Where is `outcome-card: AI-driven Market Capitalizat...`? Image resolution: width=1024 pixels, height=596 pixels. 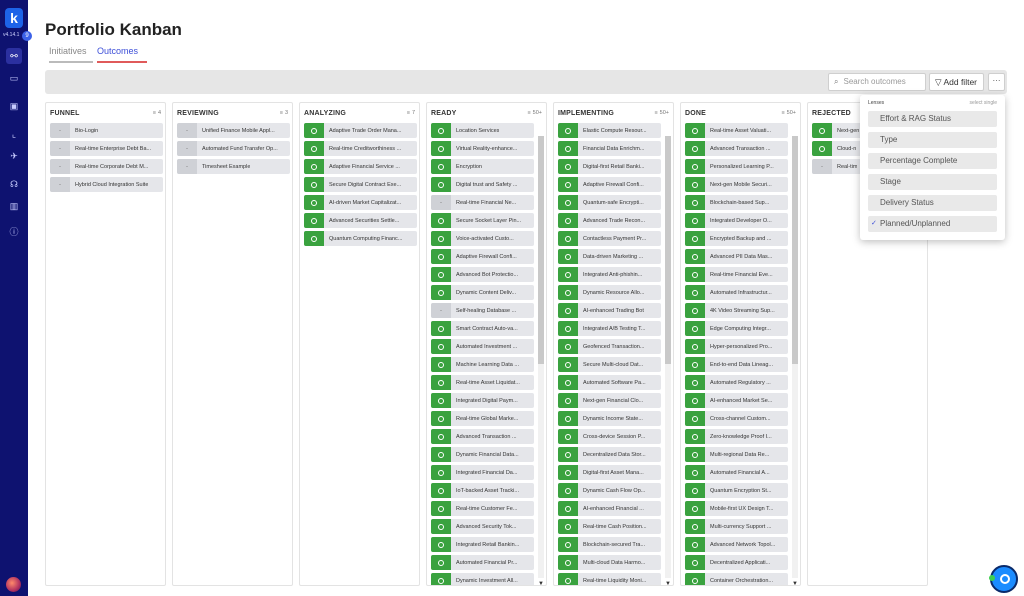
outcome-card: AI-driven Market Capitalizat... is located at coordinates (360, 202).